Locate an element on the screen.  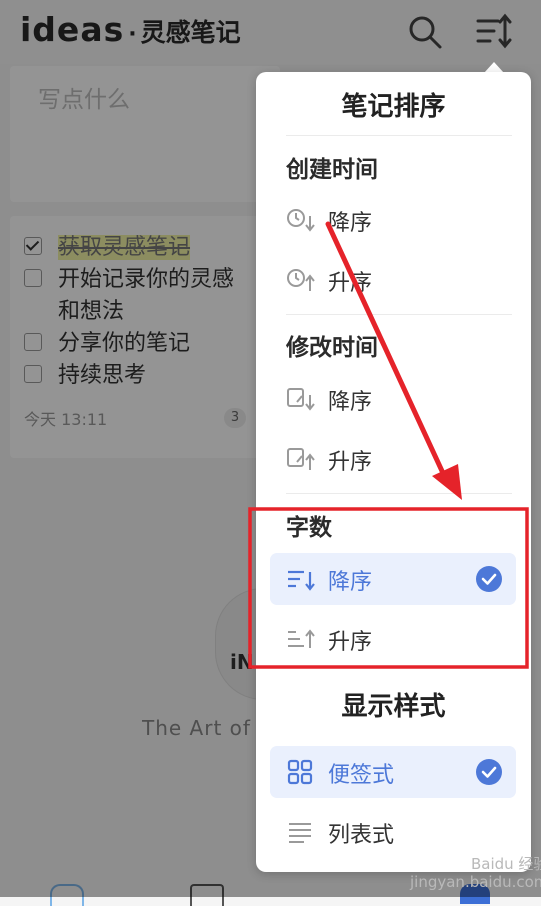
clock-down-icon is located at coordinates (301, 220).